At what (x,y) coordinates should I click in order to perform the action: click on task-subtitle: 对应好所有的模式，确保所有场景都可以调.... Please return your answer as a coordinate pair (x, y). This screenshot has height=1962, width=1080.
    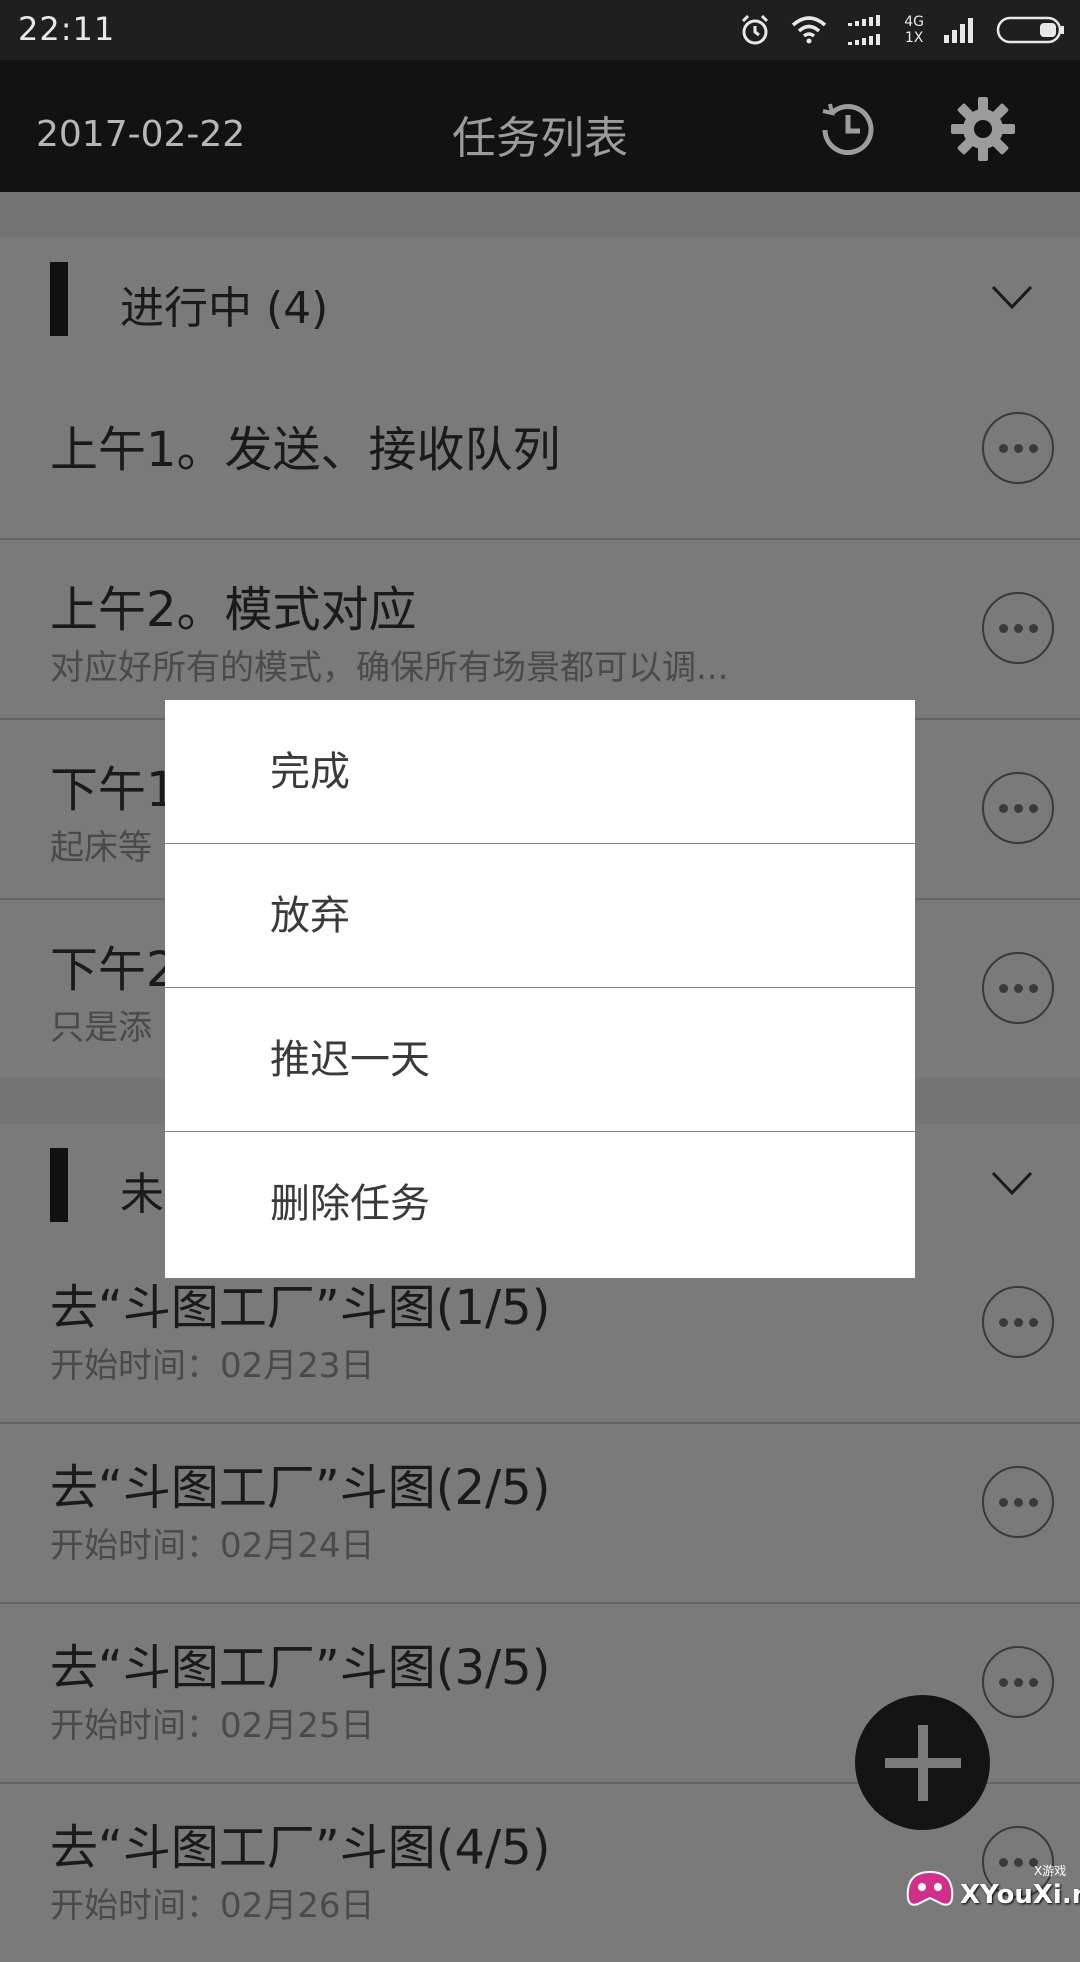
    Looking at the image, I should click on (389, 668).